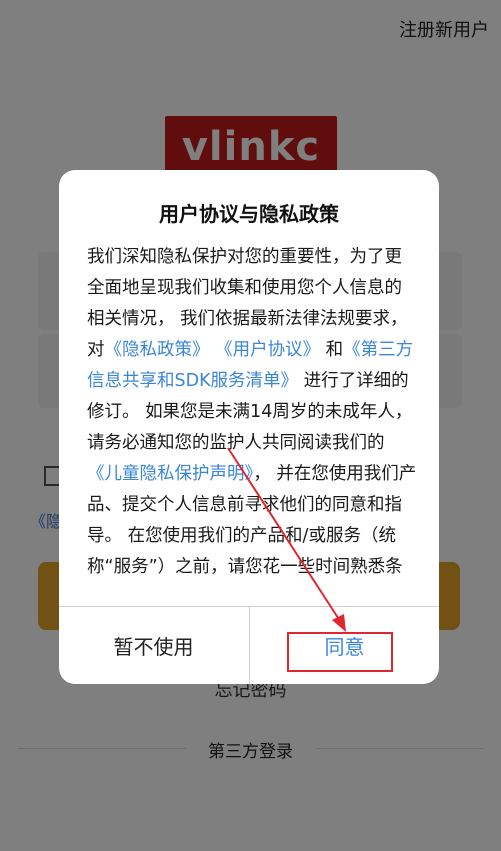 Image resolution: width=501 pixels, height=851 pixels. What do you see at coordinates (267, 350) in the screenshot?
I see `user-agreement-link: 《用户协议》` at bounding box center [267, 350].